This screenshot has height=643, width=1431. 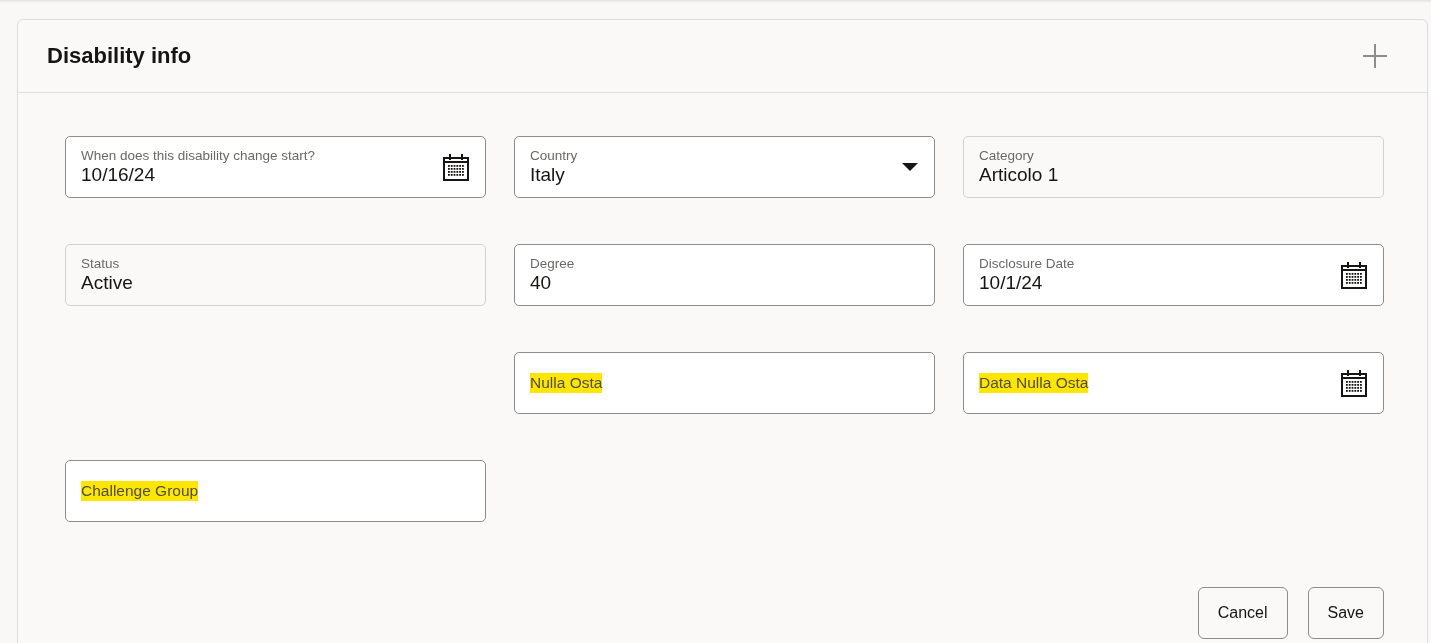 What do you see at coordinates (1006, 156) in the screenshot?
I see `field-label: Category` at bounding box center [1006, 156].